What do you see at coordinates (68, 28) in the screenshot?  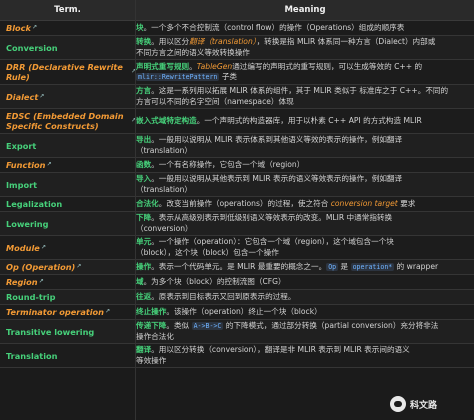 I see `term-cell: Block ↗` at bounding box center [68, 28].